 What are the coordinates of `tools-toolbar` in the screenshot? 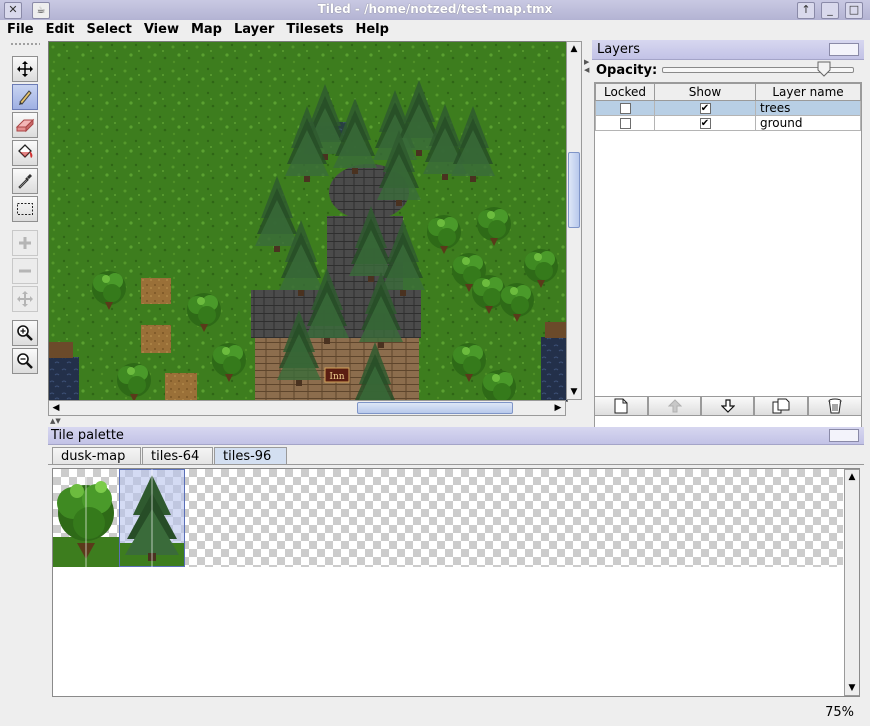 It's located at (25, 212).